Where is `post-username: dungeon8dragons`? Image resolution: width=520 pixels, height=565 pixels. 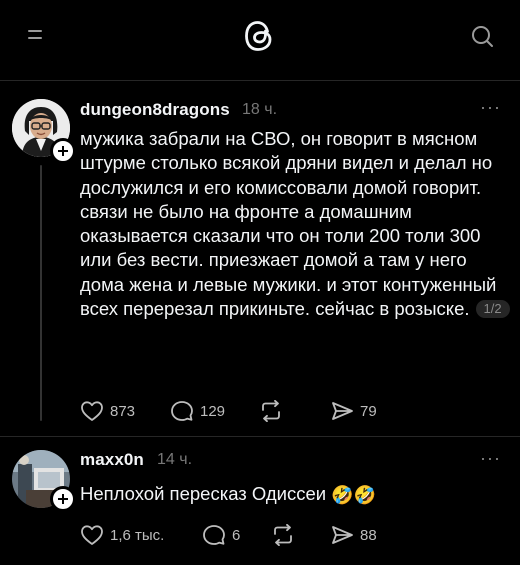
post-username: dungeon8dragons is located at coordinates (155, 110).